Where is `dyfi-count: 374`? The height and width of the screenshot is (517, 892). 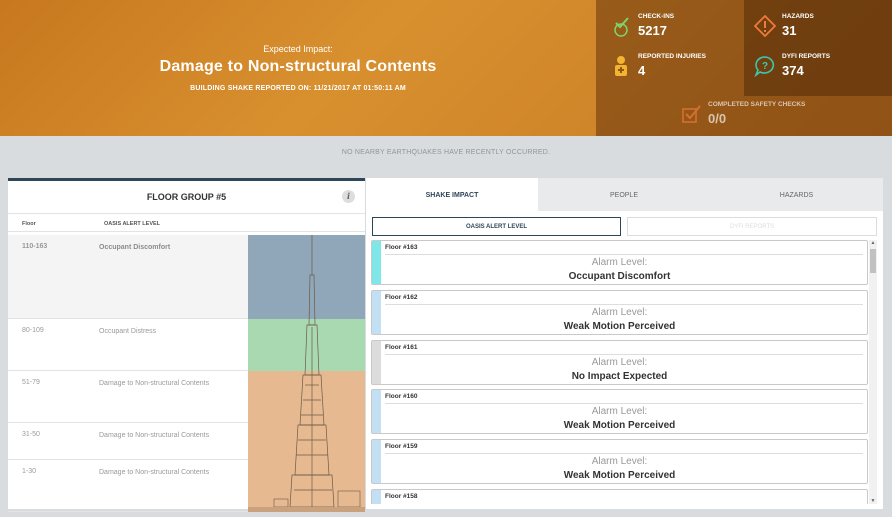
dyfi-count: 374 is located at coordinates (793, 70).